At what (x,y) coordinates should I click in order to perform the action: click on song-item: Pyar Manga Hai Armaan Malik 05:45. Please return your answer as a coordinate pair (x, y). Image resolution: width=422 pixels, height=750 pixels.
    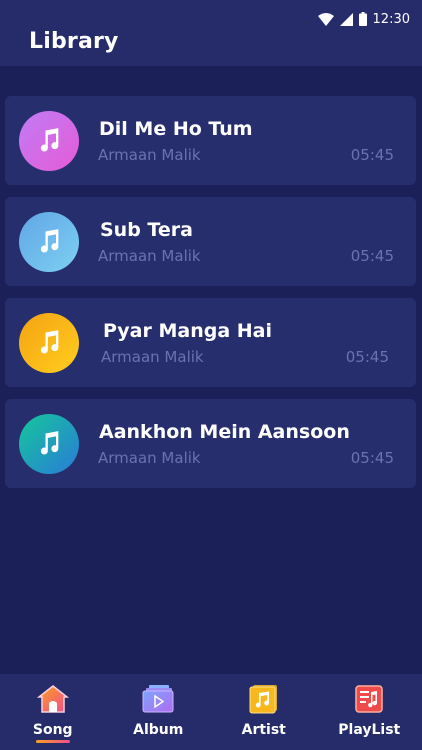
    Looking at the image, I should click on (210, 342).